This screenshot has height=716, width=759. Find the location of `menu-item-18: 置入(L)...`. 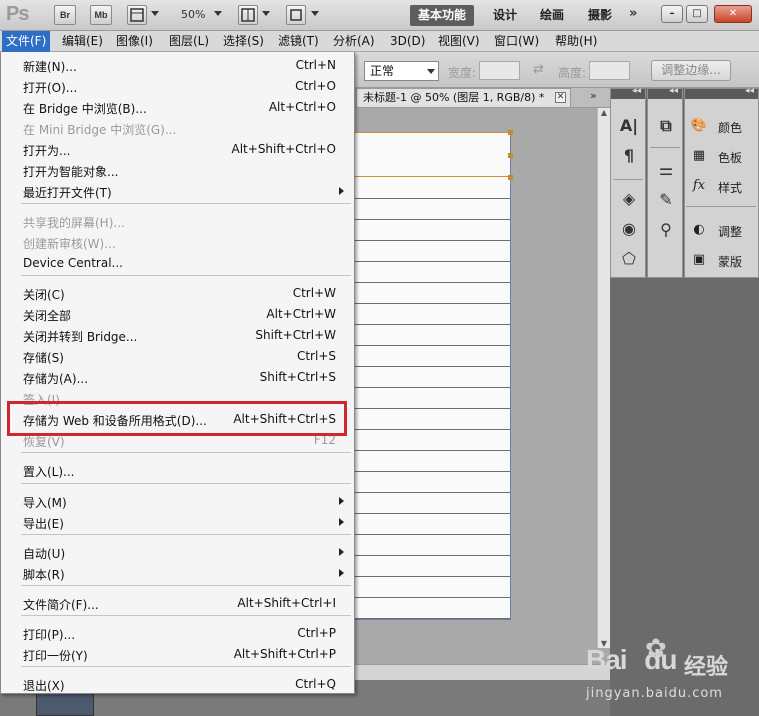

menu-item-18: 置入(L)... is located at coordinates (177, 471).